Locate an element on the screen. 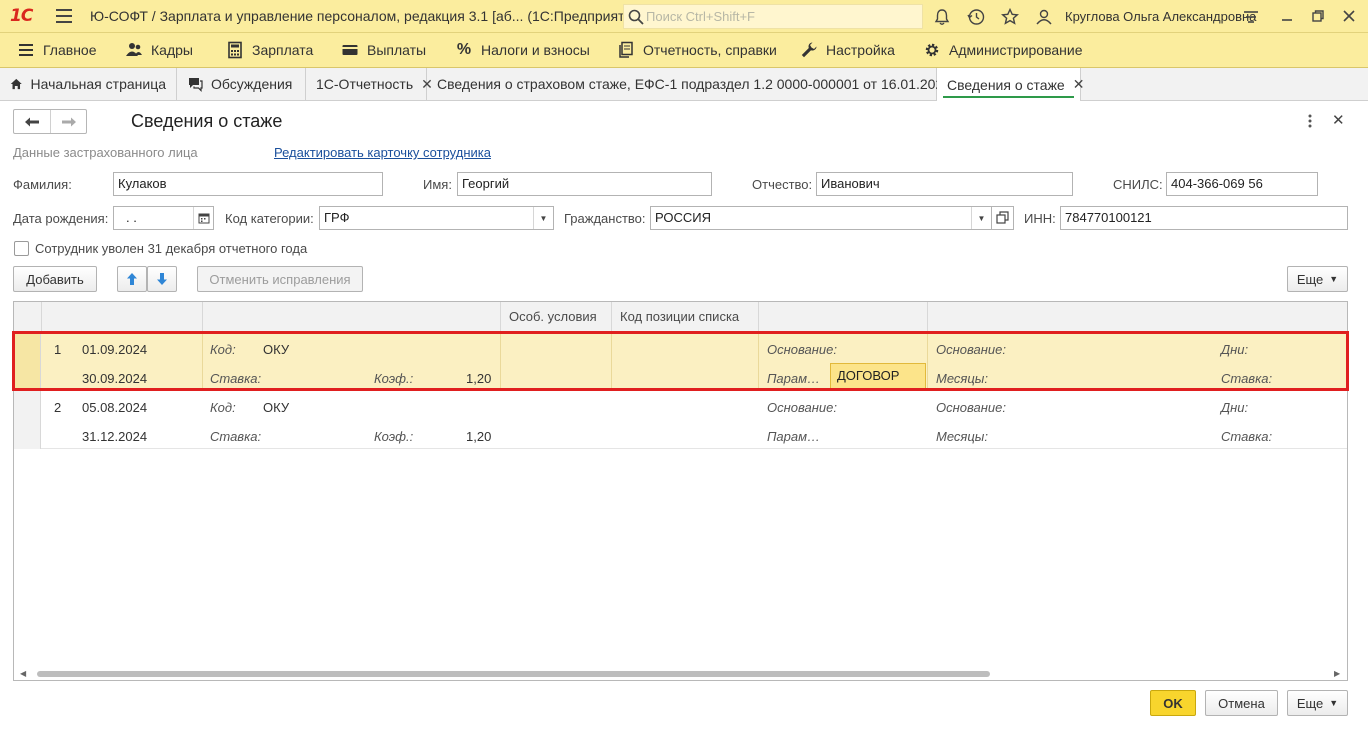 This screenshot has height=730, width=1368. param-value-current-cell: ДОГОВОР is located at coordinates (878, 376).